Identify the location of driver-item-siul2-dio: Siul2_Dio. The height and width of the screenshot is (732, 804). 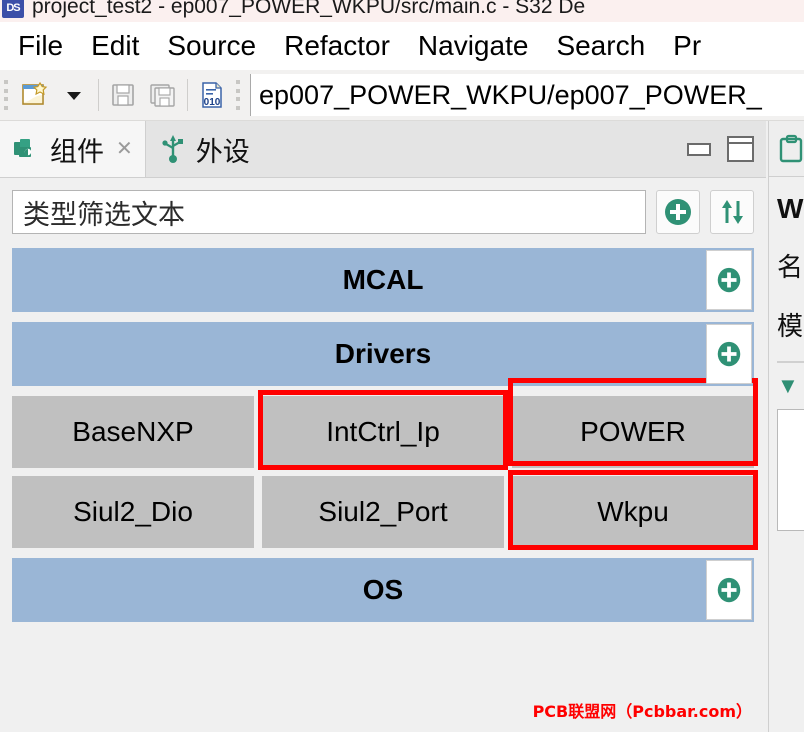
(133, 512).